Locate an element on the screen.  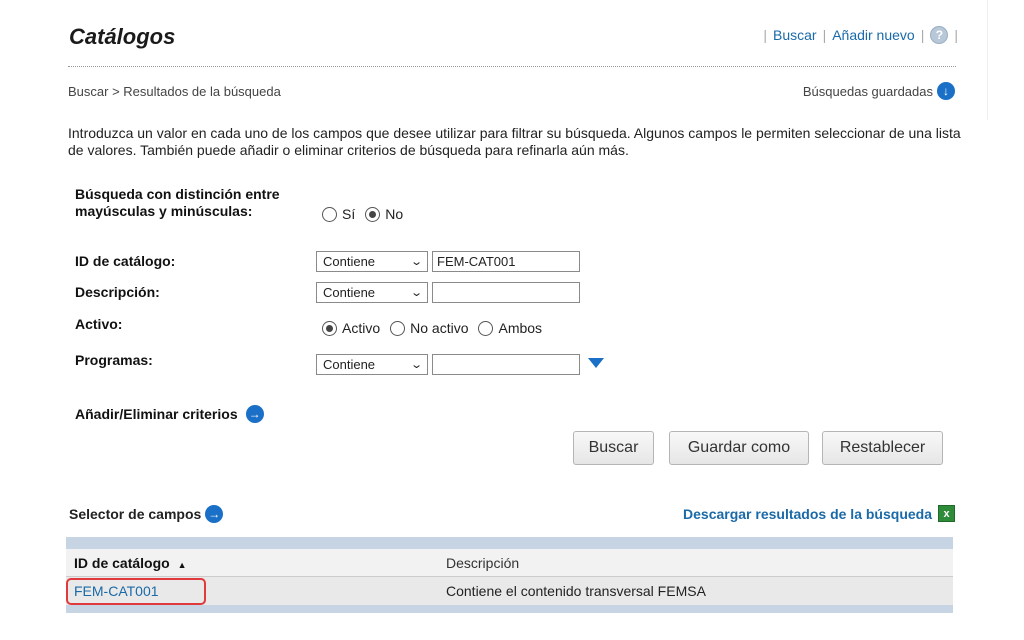
catalog-id-row: Contiene ⌄ FEM-CAT001 is located at coordinates (448, 261).